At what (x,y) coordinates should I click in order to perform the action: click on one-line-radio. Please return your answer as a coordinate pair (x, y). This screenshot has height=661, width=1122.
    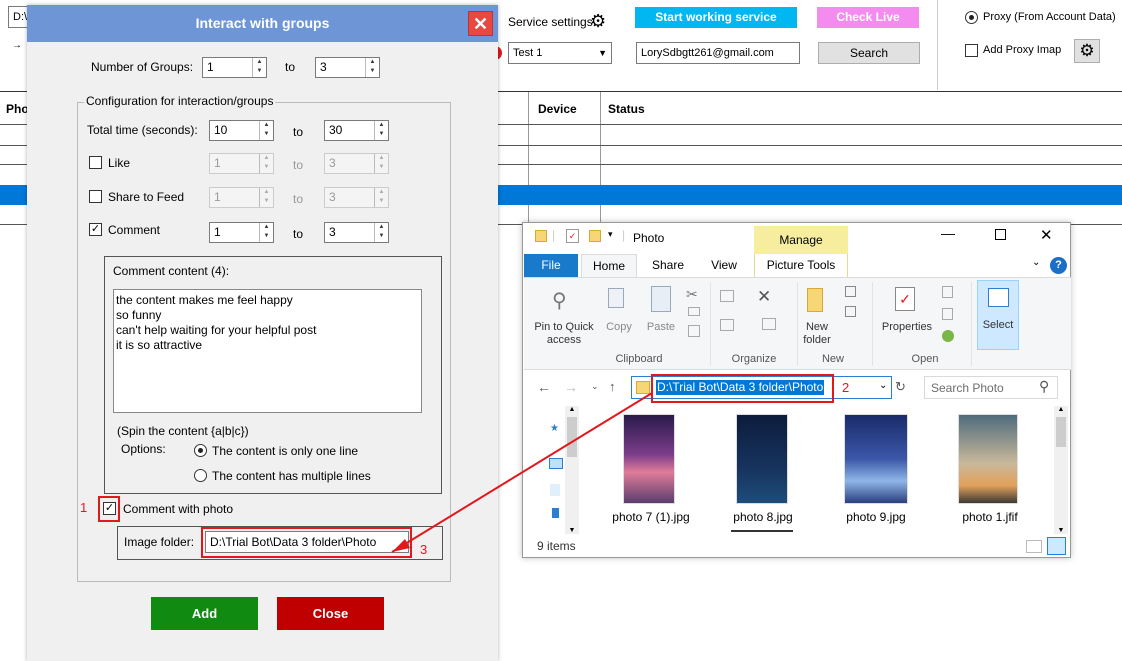
    Looking at the image, I should click on (200, 450).